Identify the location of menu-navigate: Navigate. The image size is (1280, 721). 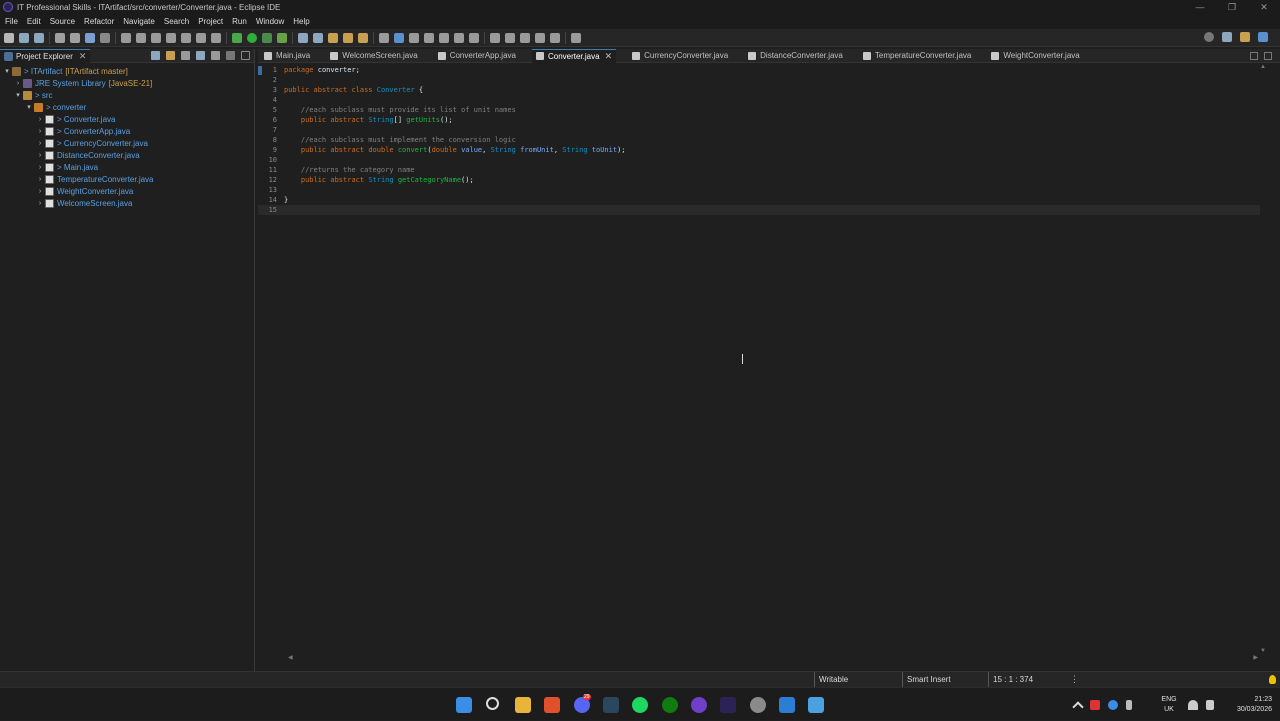
(139, 21).